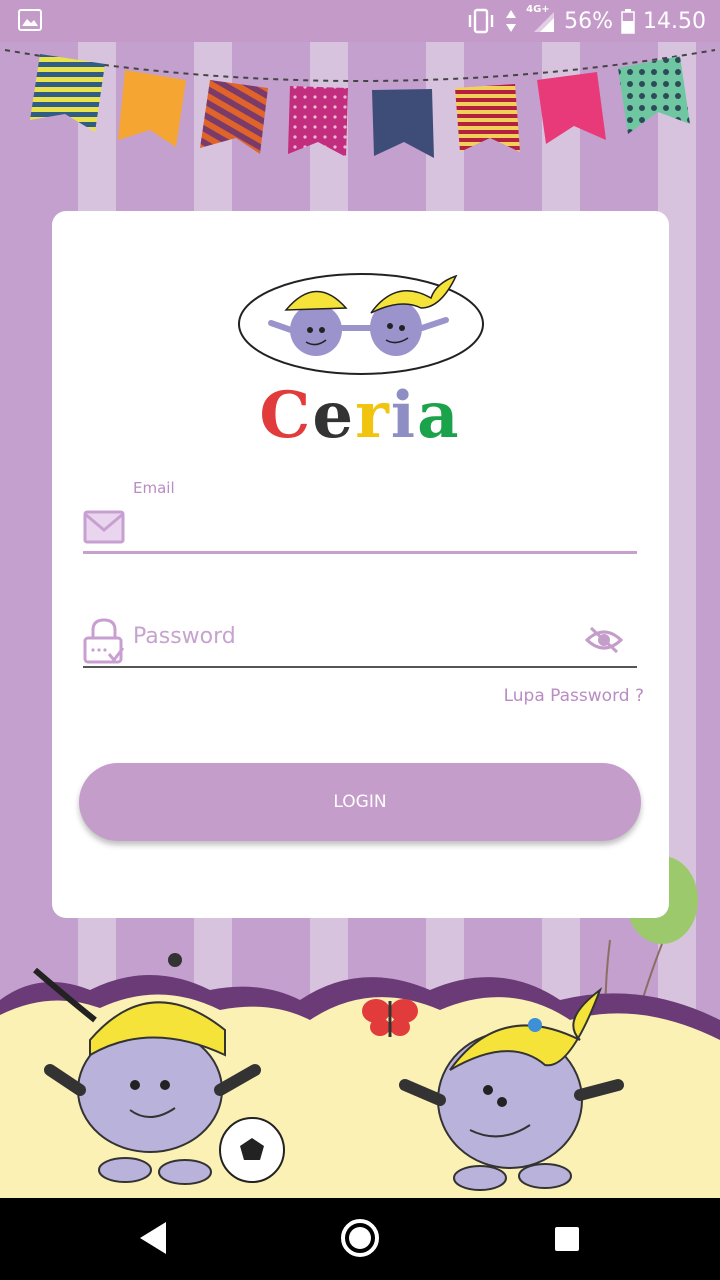 Image resolution: width=720 pixels, height=1280 pixels. I want to click on forgot-password-link: Lupa Password ?, so click(574, 696).